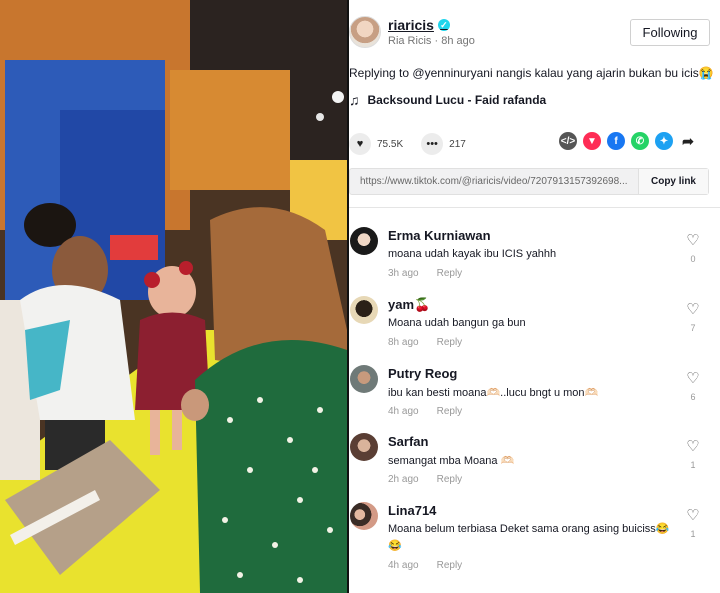 The width and height of the screenshot is (720, 593). Describe the element at coordinates (673, 181) in the screenshot. I see `copy-link-button: Copy link` at that location.